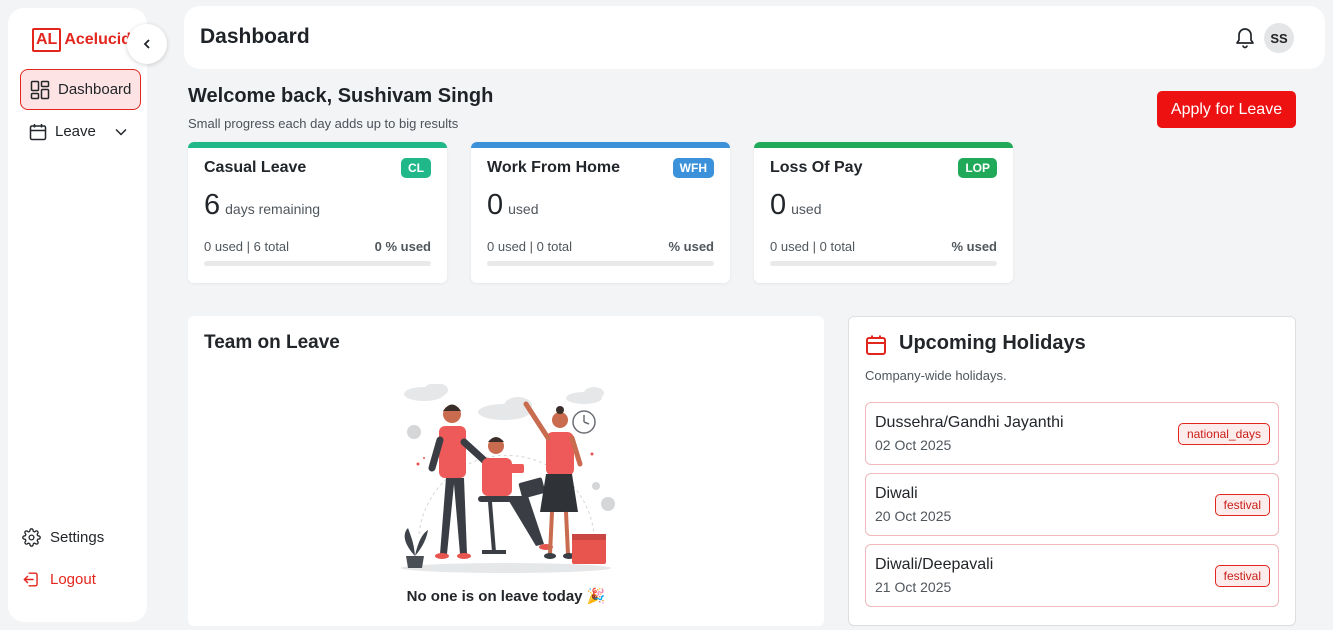  Describe the element at coordinates (1223, 434) in the screenshot. I see `holiday-tag: national_days` at that location.